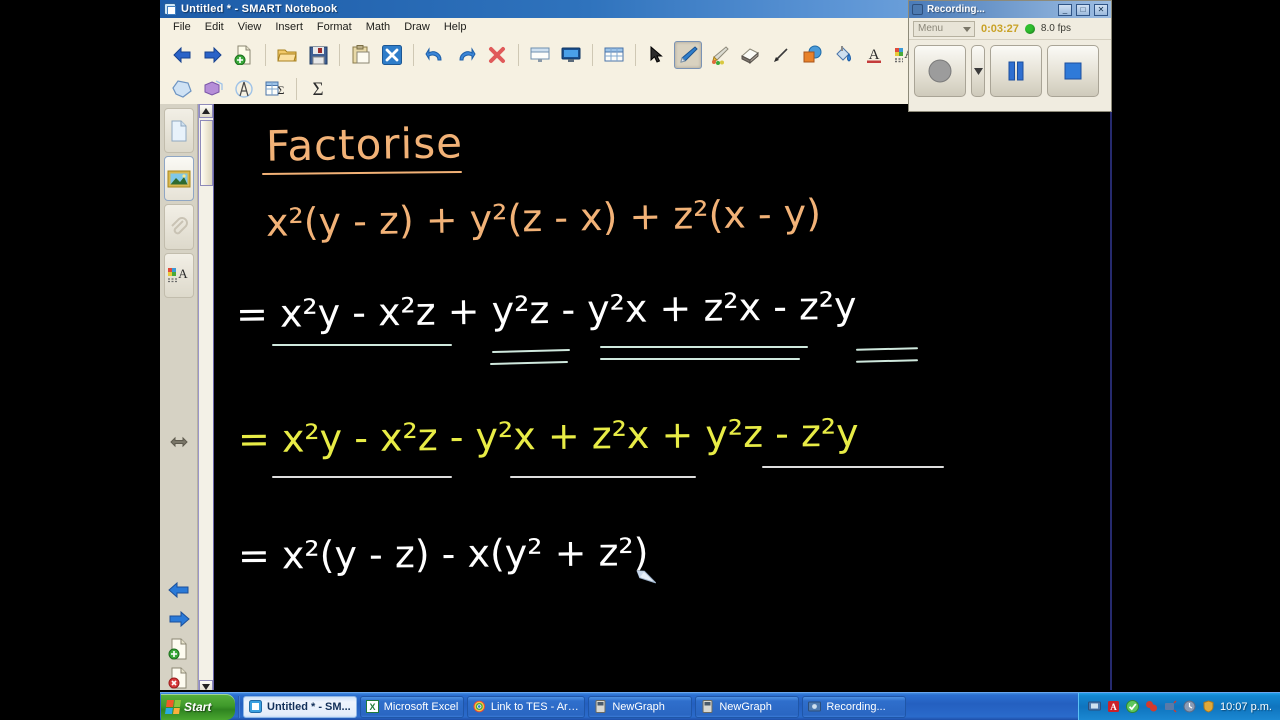 This screenshot has width=1280, height=720. I want to click on creative-pen-tool, so click(719, 55).